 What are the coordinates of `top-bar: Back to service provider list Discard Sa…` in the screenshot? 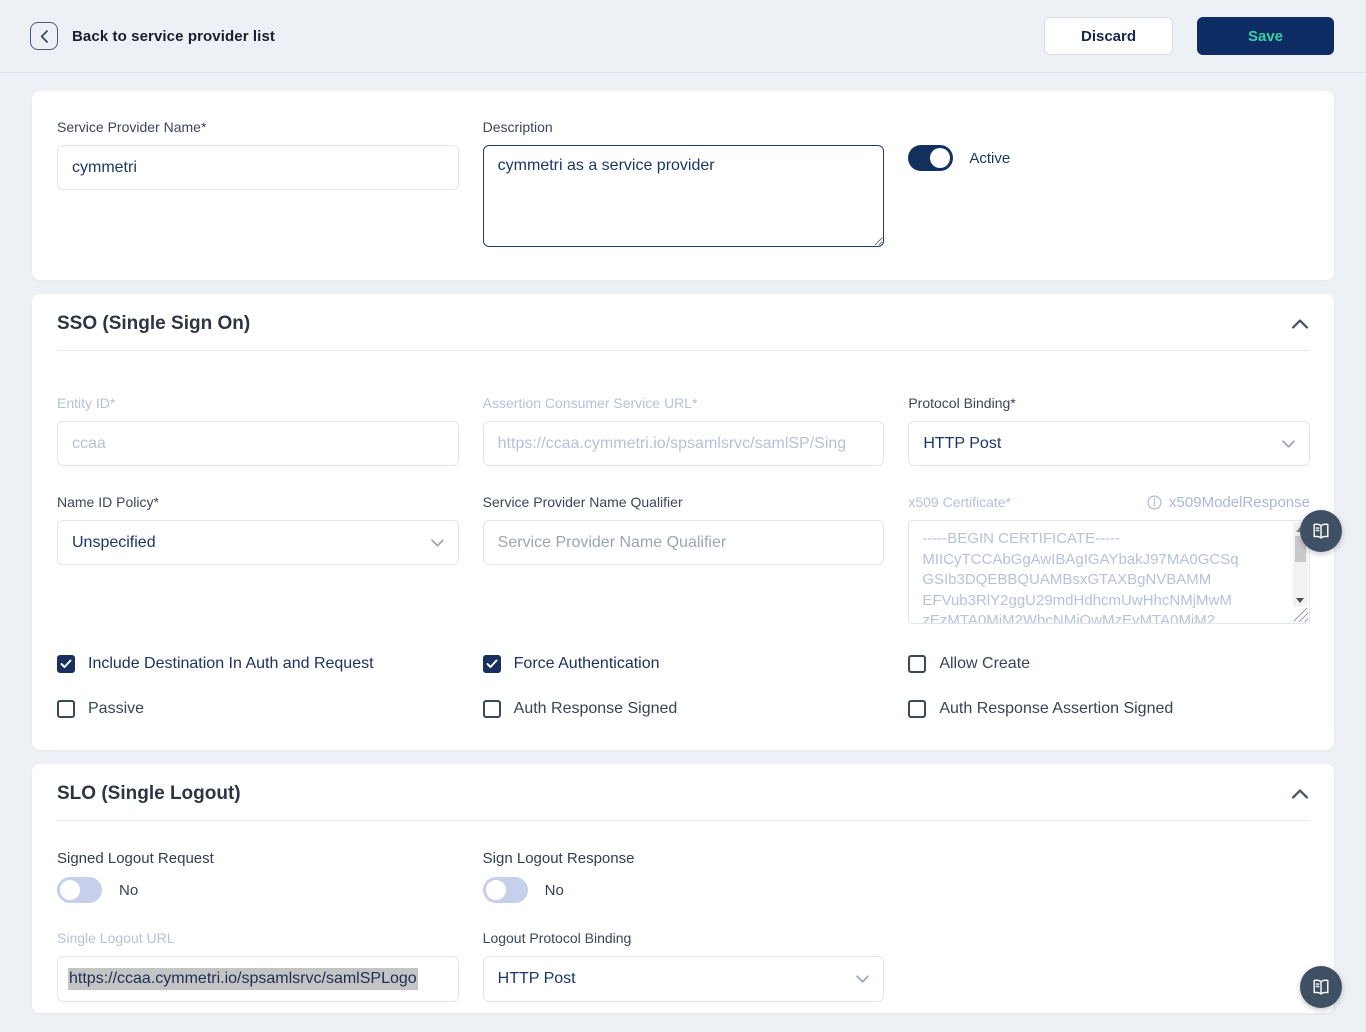 It's located at (683, 36).